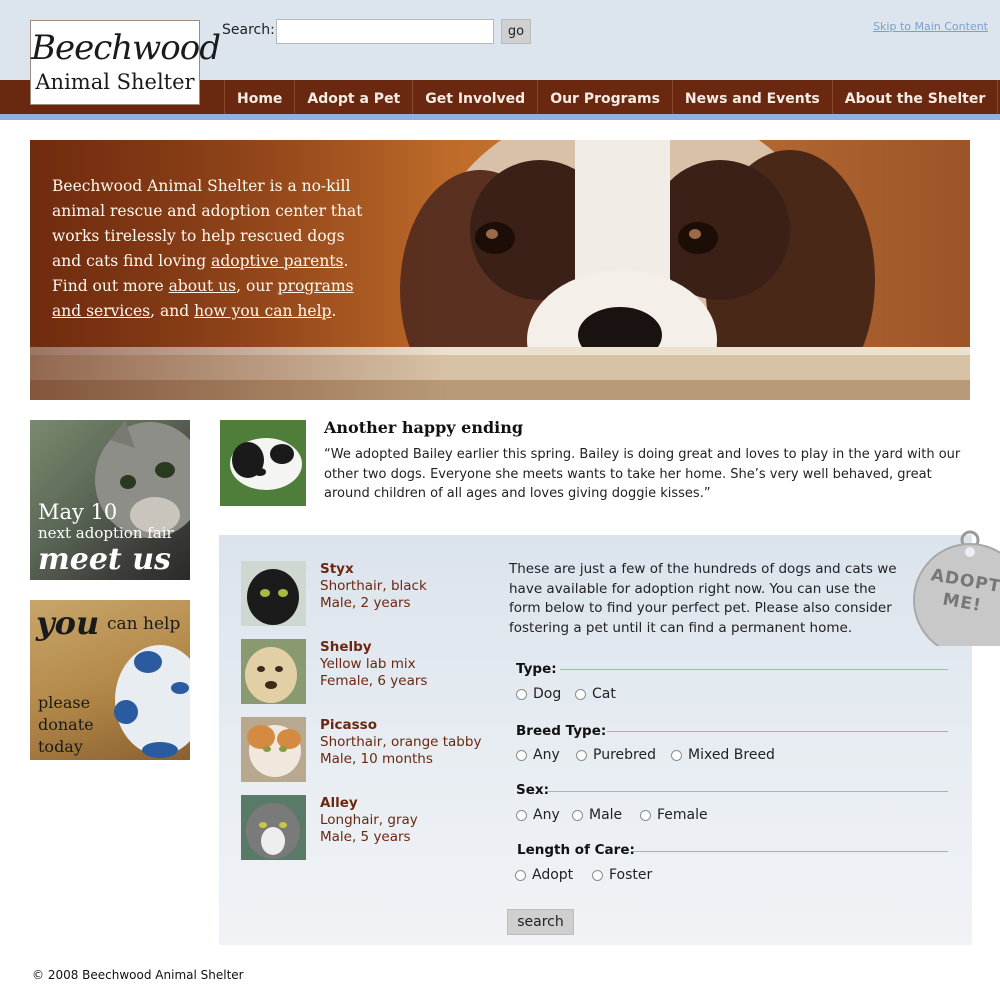 The height and width of the screenshot is (1000, 1000). I want to click on black-cat-icon, so click(273, 593).